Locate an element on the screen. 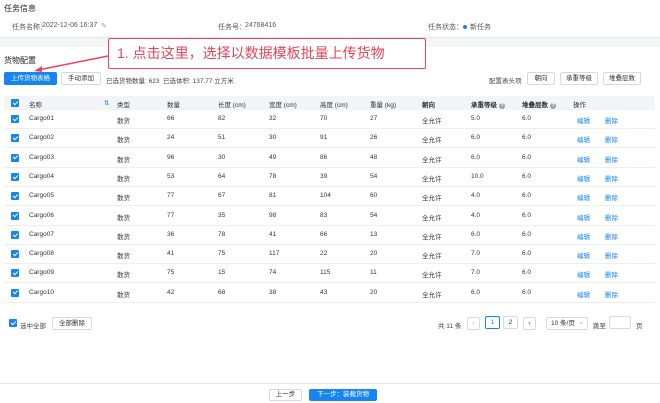  page-size-value: 10 条/页 is located at coordinates (563, 323).